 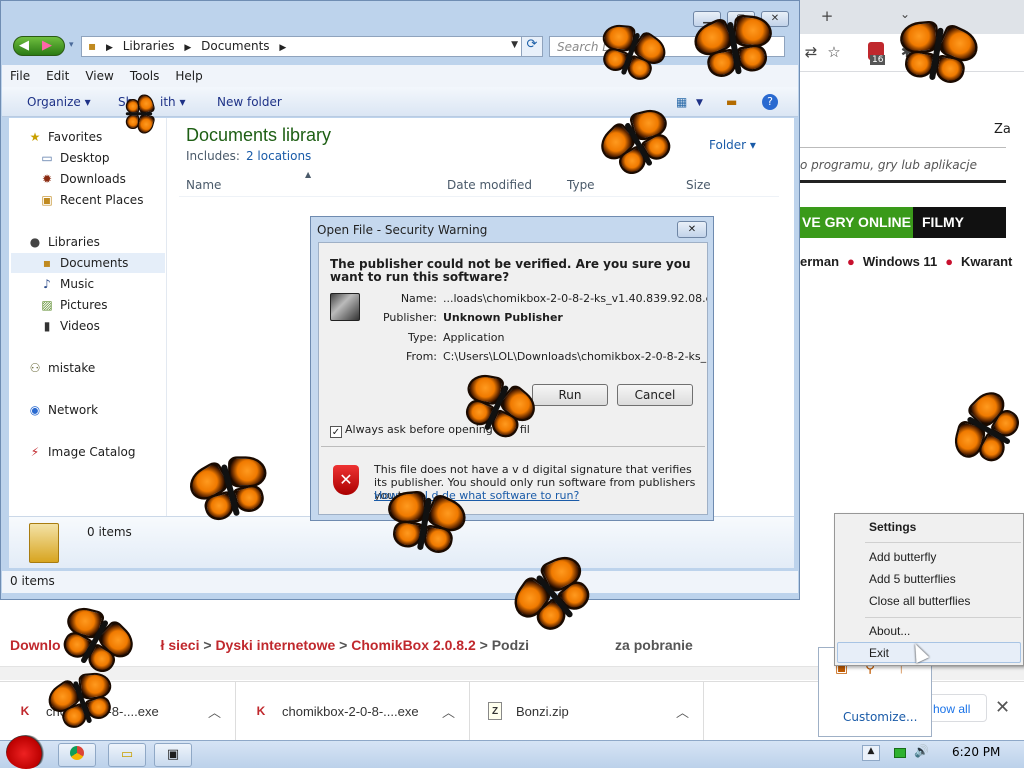 I want to click on menu-help: Help, so click(x=188, y=74).